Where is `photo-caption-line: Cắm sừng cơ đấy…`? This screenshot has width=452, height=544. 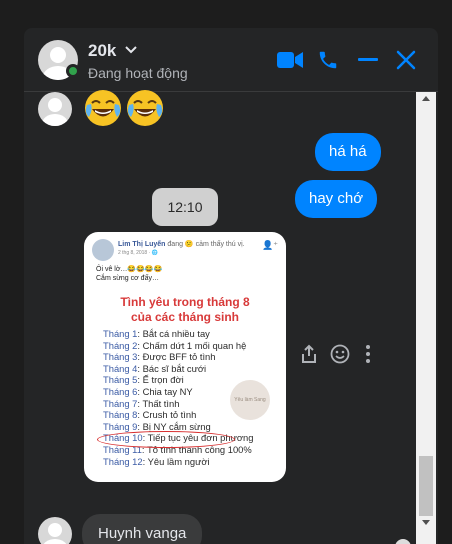
photo-caption-line: Cắm sừng cơ đấy… is located at coordinates (127, 278).